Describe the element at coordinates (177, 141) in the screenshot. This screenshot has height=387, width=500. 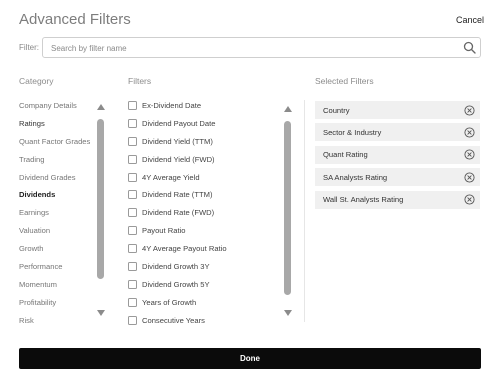
I see `filter-item-label: Dividend Yield (TTM)` at that location.